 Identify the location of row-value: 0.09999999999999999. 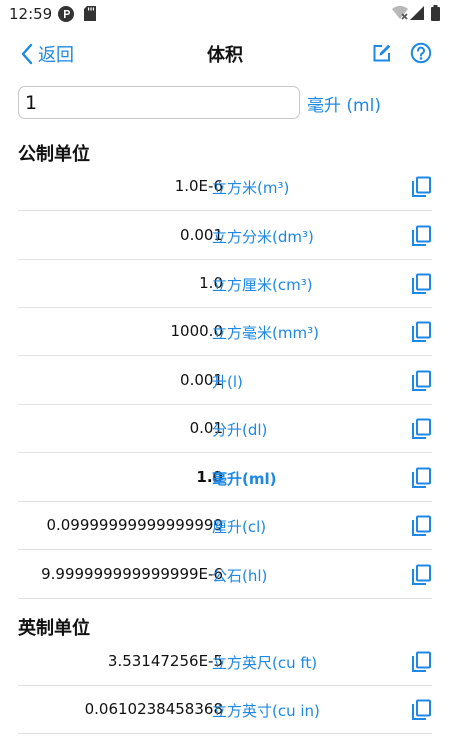
(134, 525).